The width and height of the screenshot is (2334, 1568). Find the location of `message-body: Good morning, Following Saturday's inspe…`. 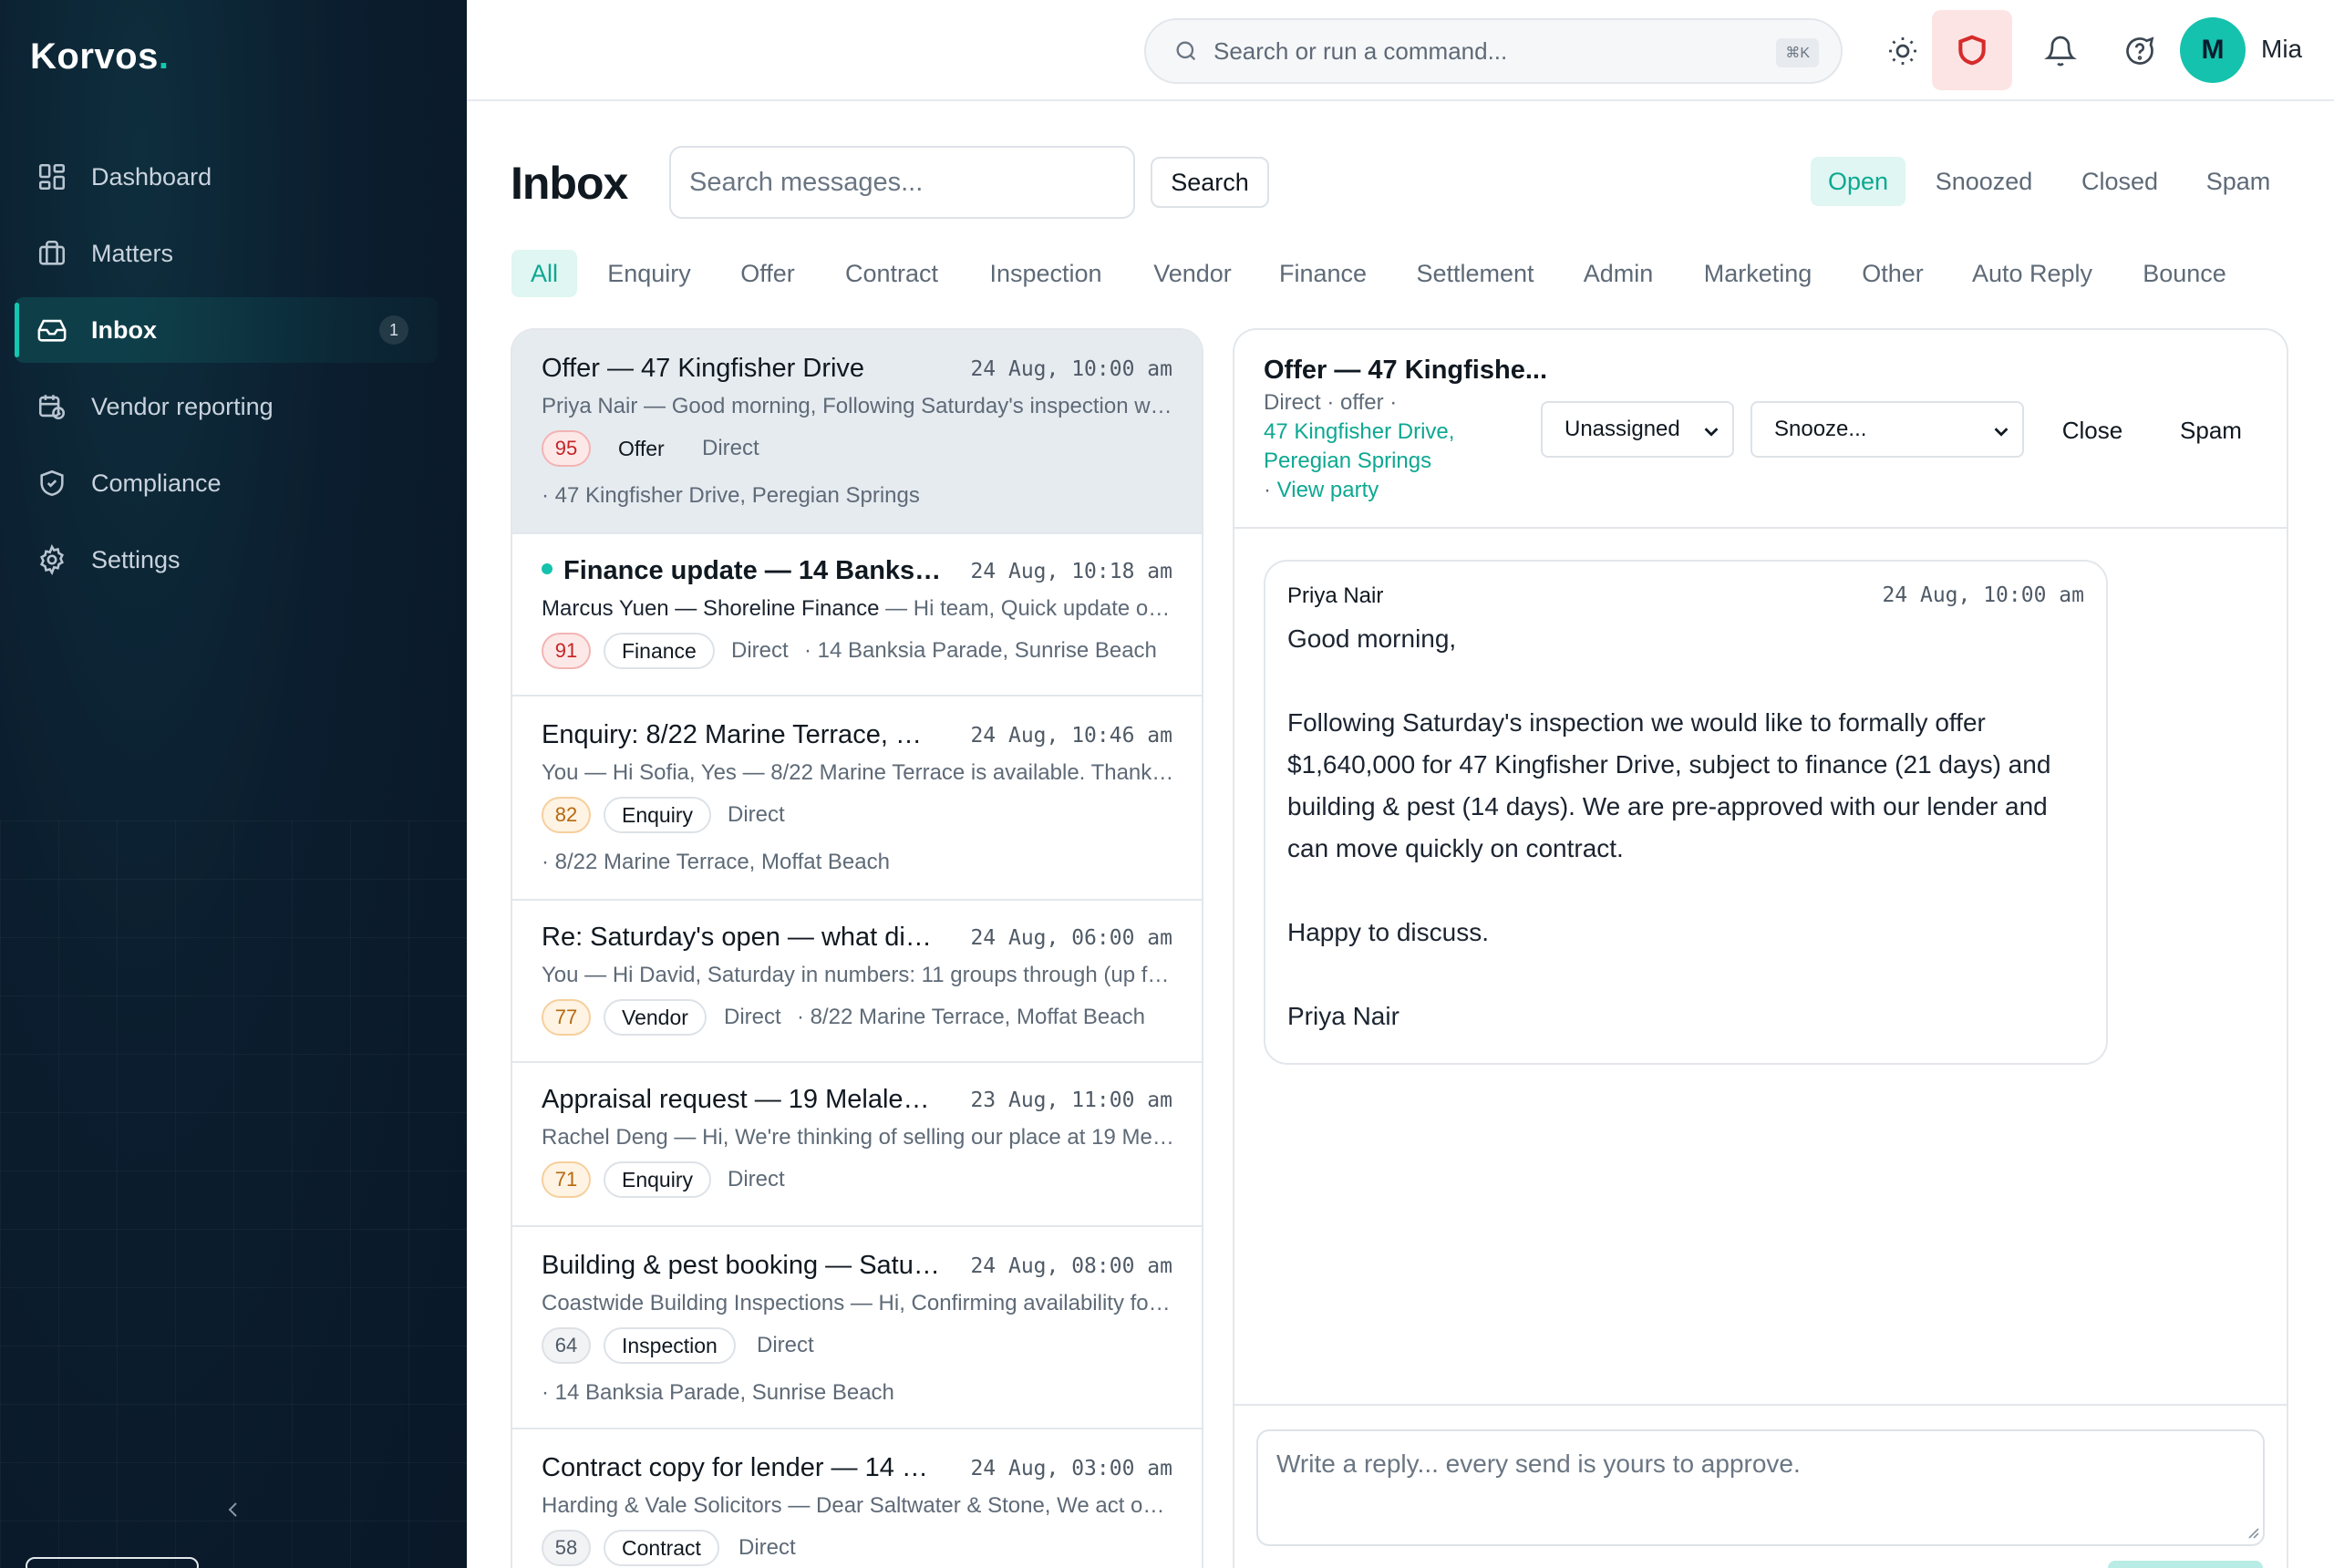

message-body: Good morning, Following Saturday's inspe… is located at coordinates (1689, 827).